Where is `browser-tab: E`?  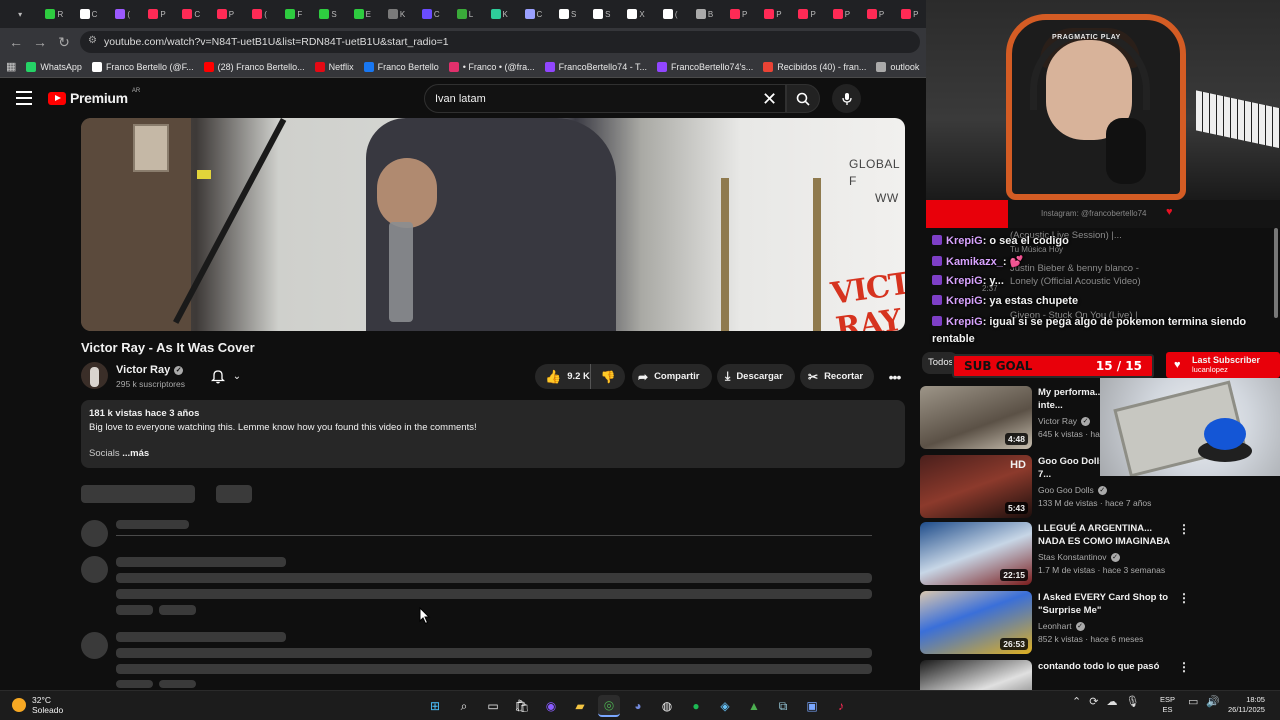 browser-tab: E is located at coordinates (362, 14).